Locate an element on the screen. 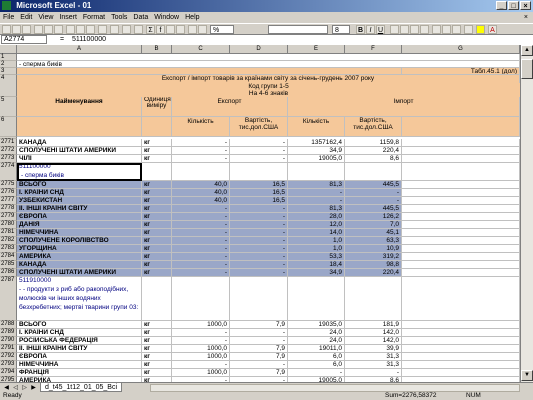  cut-icon is located at coordinates (70, 29).